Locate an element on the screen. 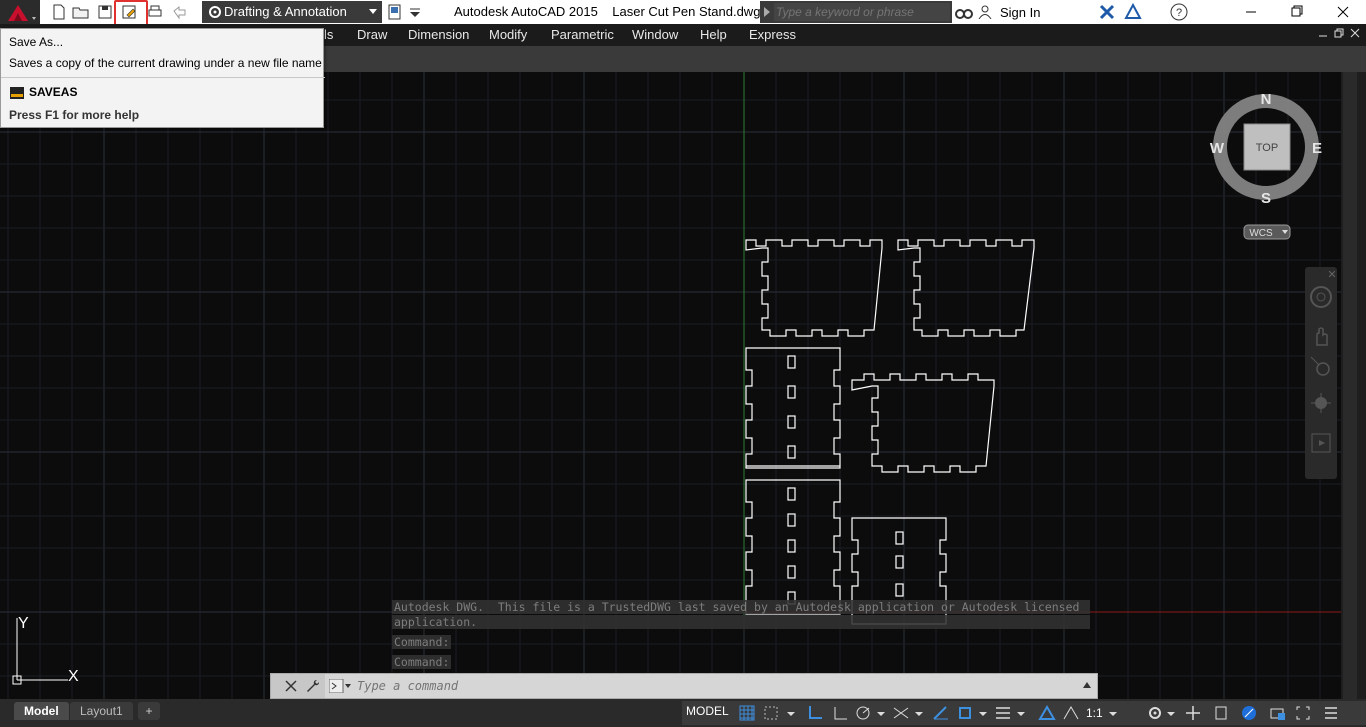 The width and height of the screenshot is (1366, 727). status-bar: MODEL 1:1 is located at coordinates (1024, 713).